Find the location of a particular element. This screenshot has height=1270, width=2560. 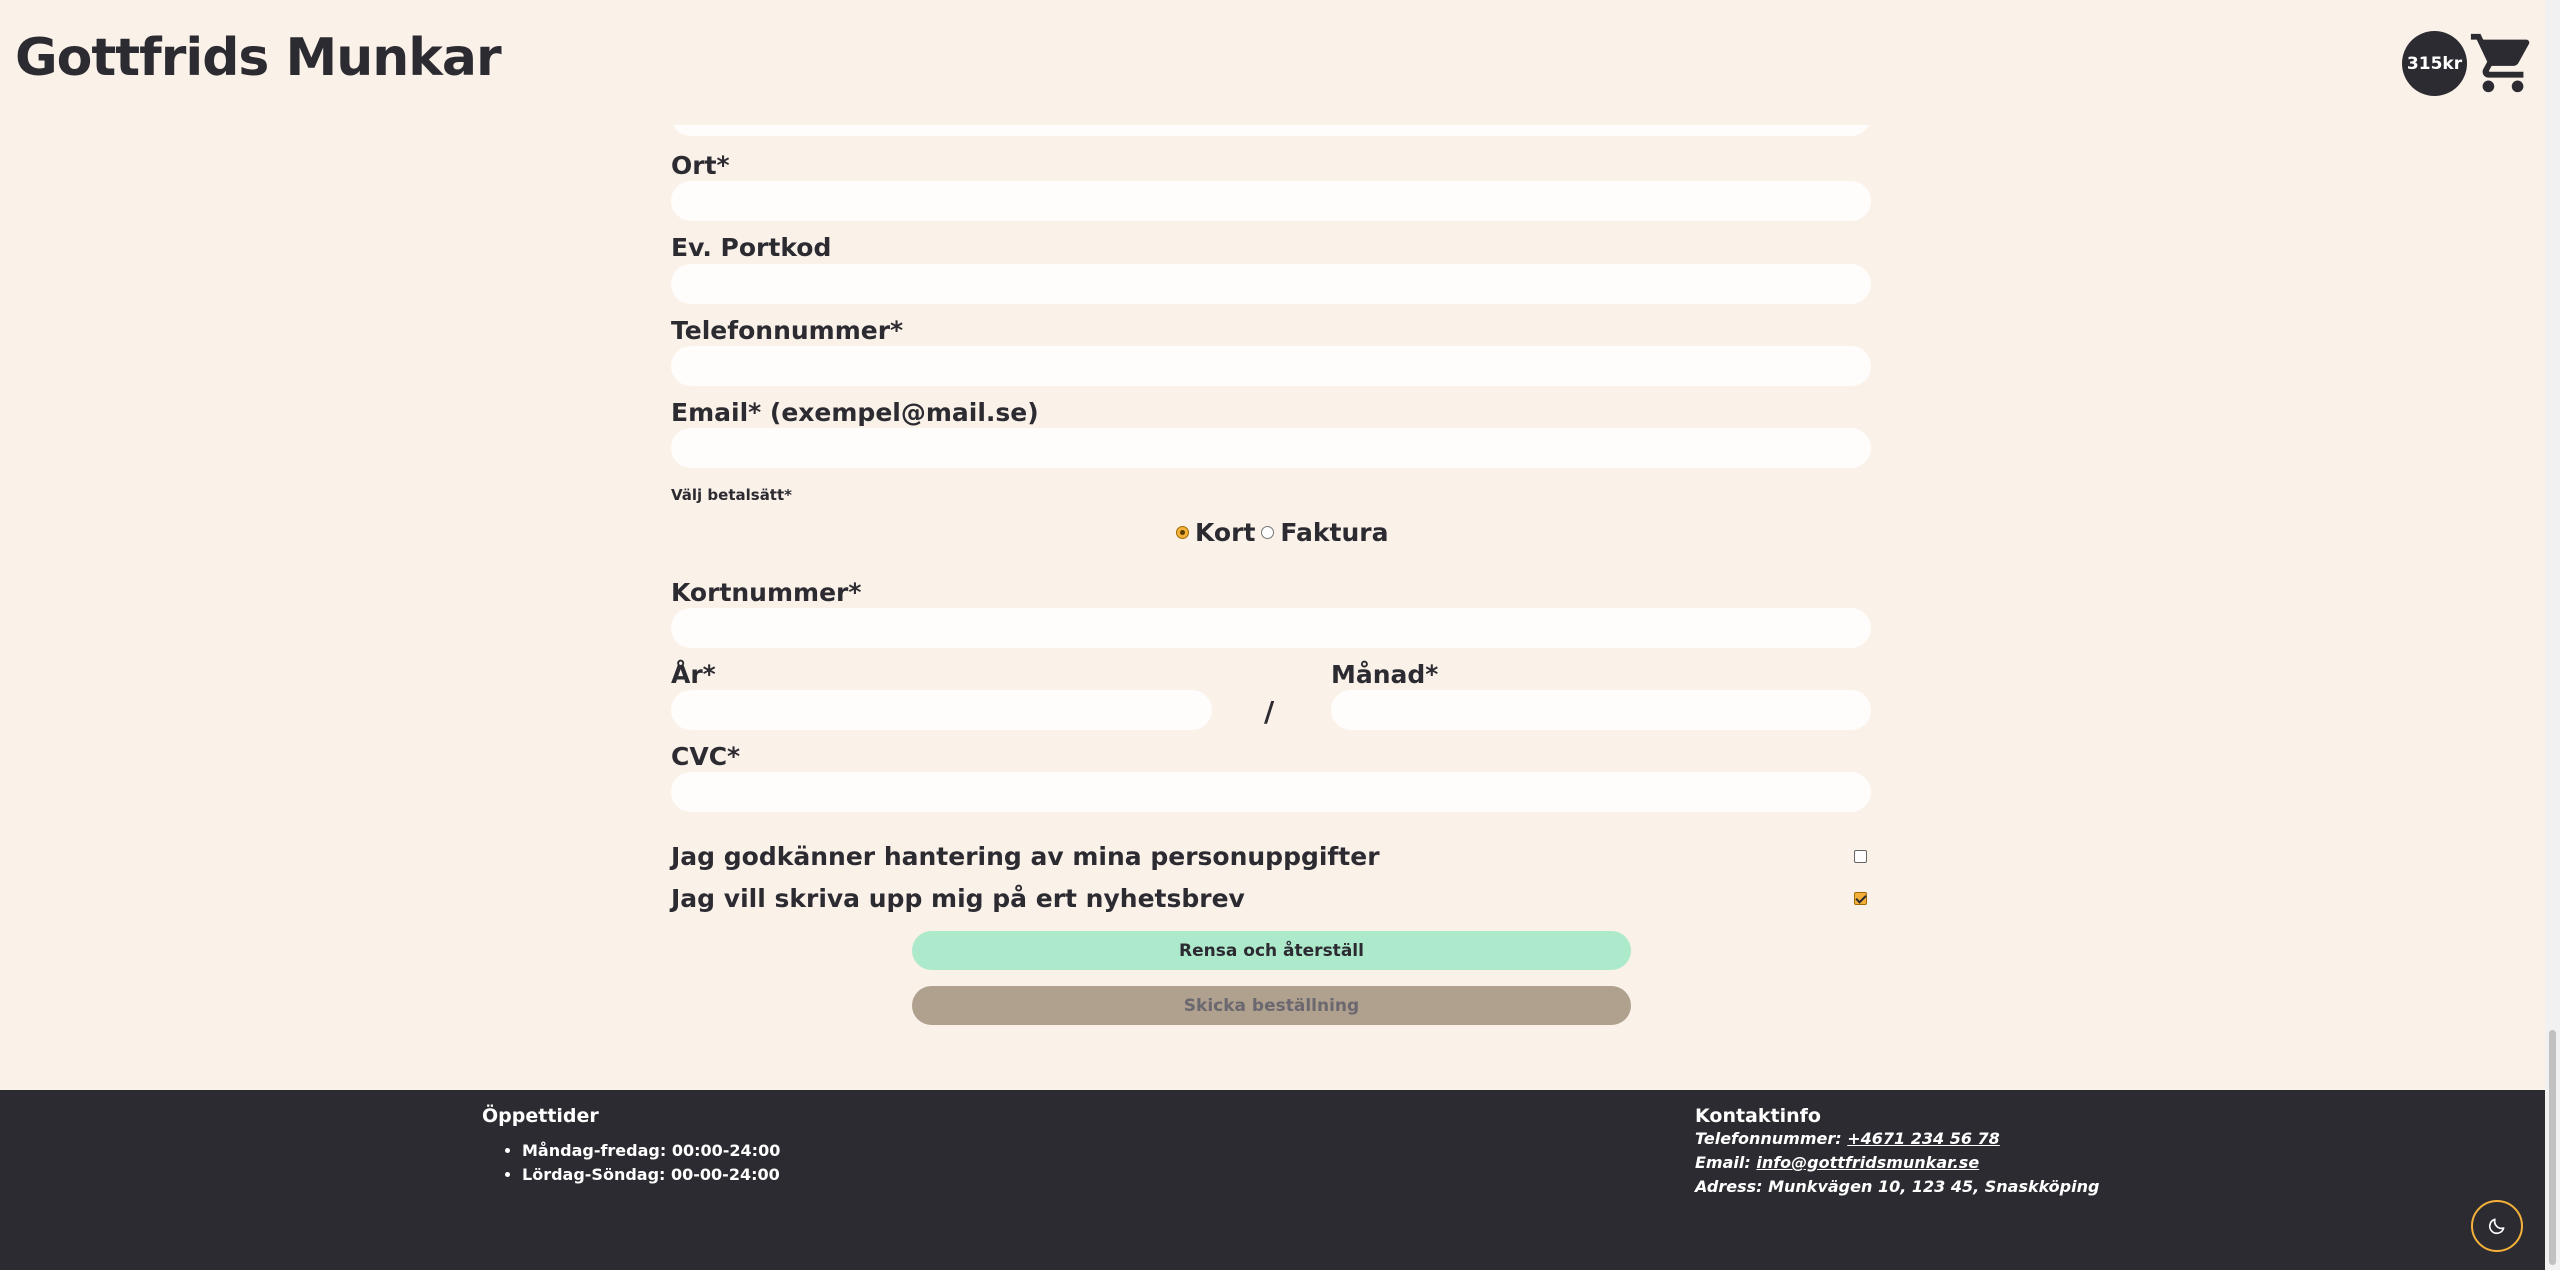

invoice-radio-label: Faktura is located at coordinates (1334, 532).